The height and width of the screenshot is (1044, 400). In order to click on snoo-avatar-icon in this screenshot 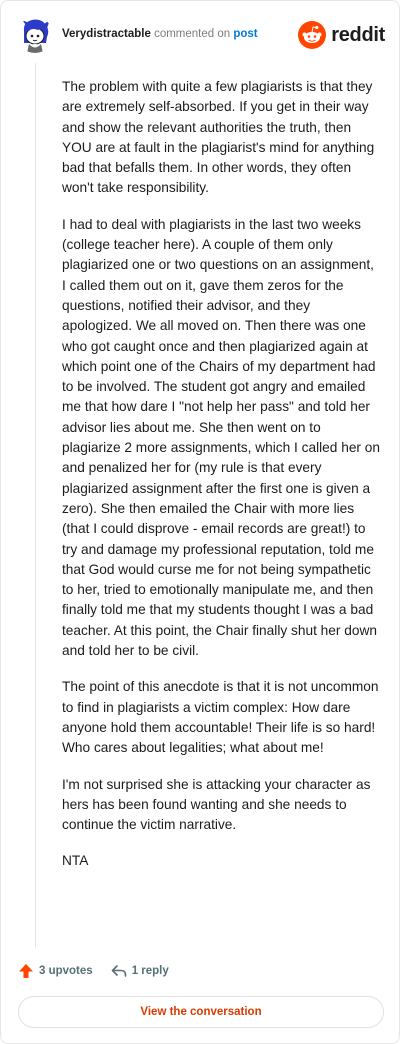, I will do `click(35, 35)`.